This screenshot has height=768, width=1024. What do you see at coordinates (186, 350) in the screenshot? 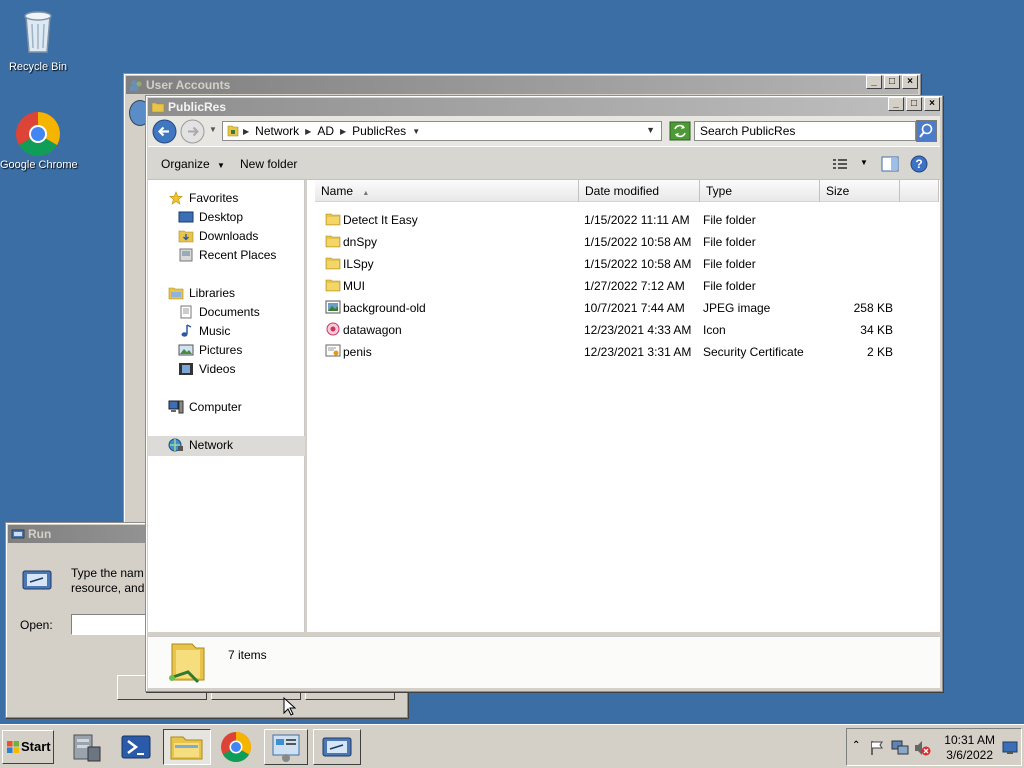
I see `pictures-icon` at bounding box center [186, 350].